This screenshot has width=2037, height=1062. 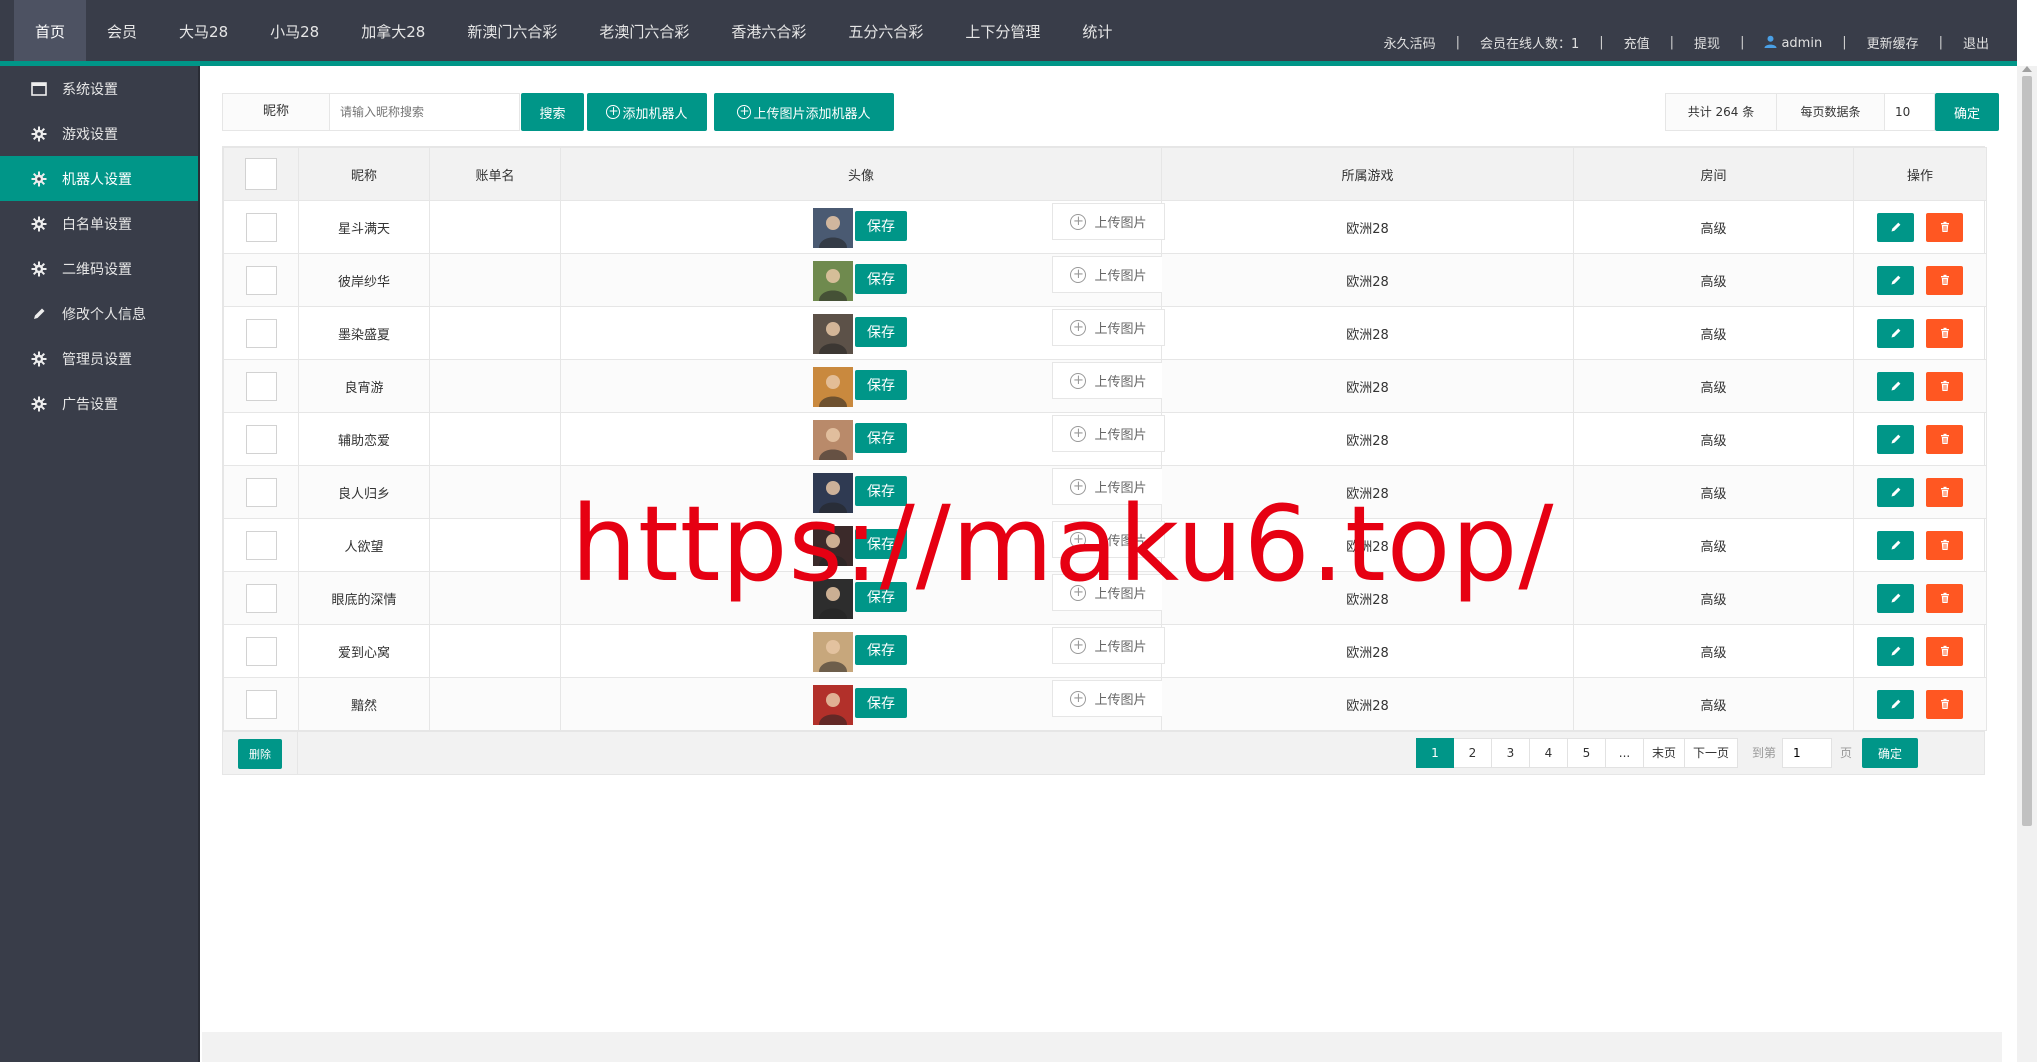 What do you see at coordinates (512, 30) in the screenshot?
I see `nav-item: 新澳门六合彩` at bounding box center [512, 30].